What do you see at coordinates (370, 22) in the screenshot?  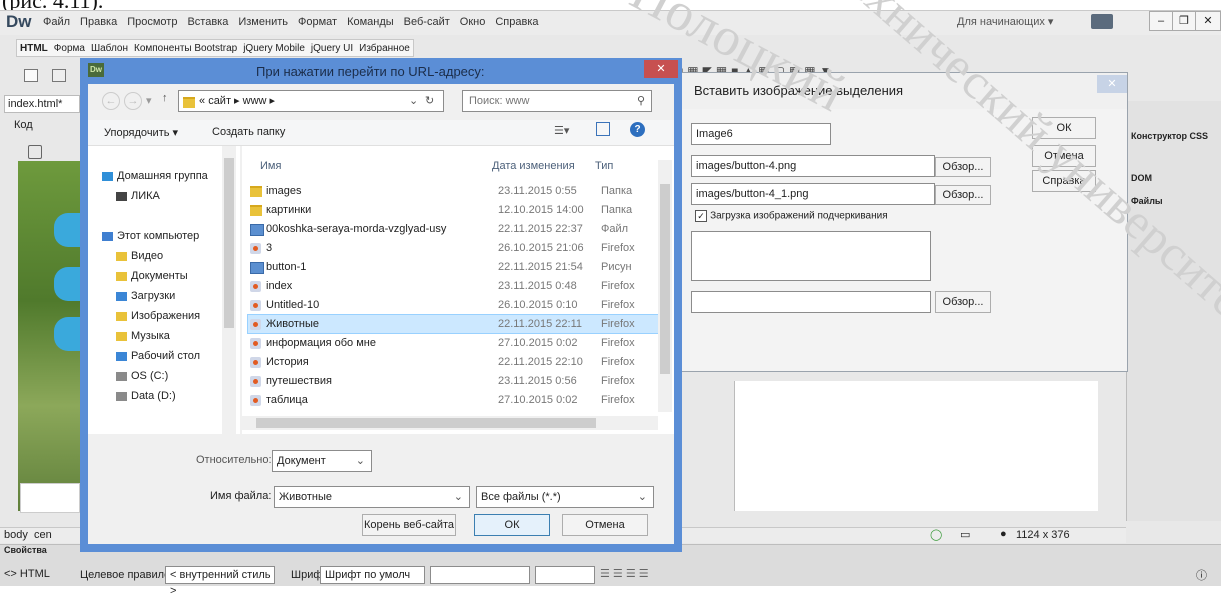 I see `menu-commands: Команды` at bounding box center [370, 22].